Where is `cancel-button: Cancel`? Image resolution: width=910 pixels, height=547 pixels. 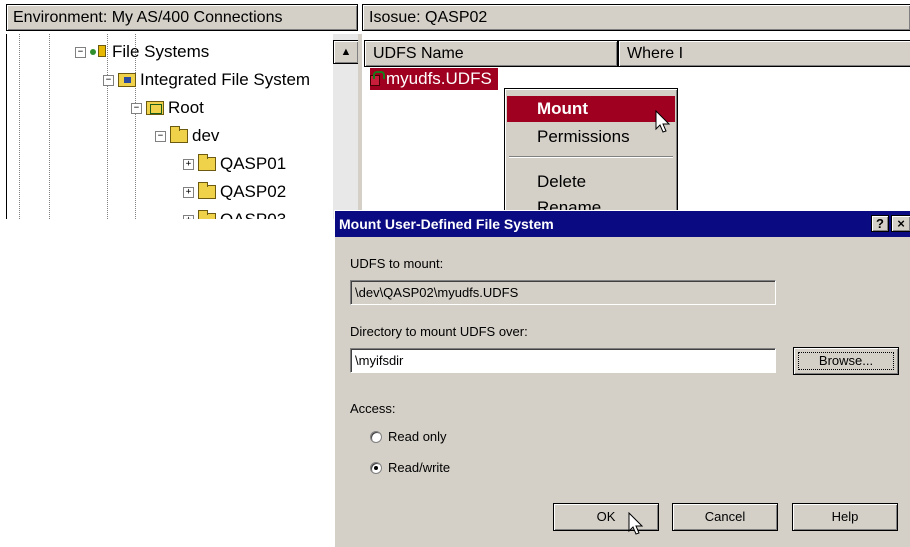 cancel-button: Cancel is located at coordinates (725, 517).